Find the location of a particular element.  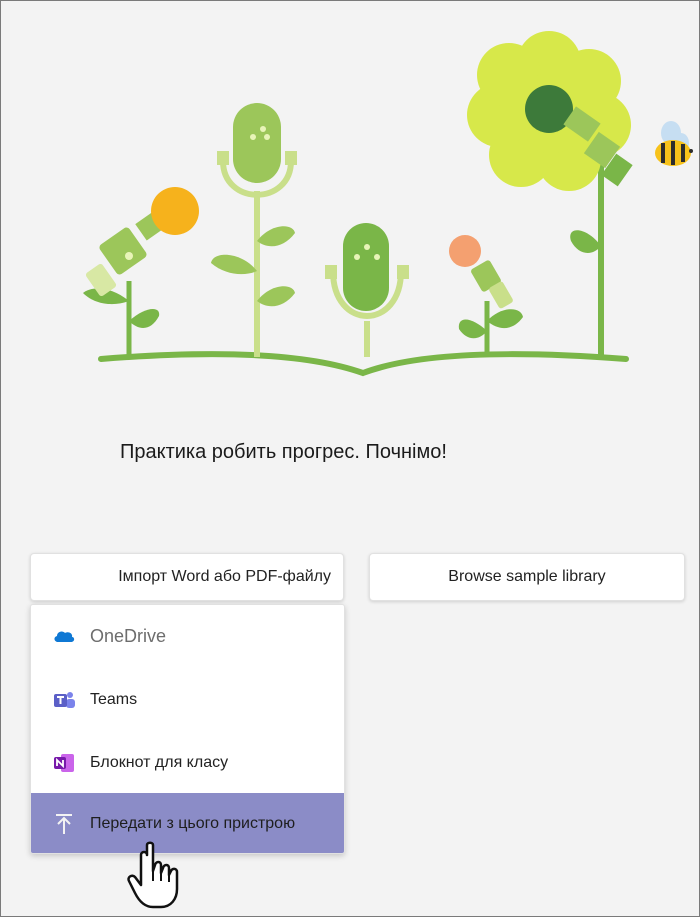

plant-yellow-flower is located at coordinates (550, 194).